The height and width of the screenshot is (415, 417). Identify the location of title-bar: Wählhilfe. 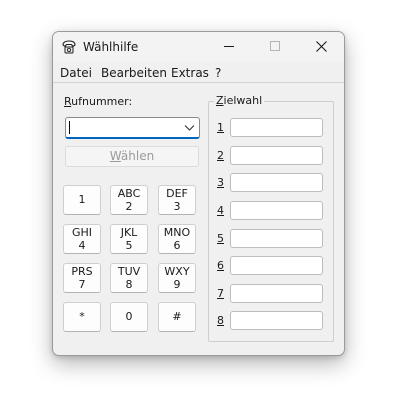
(198, 47).